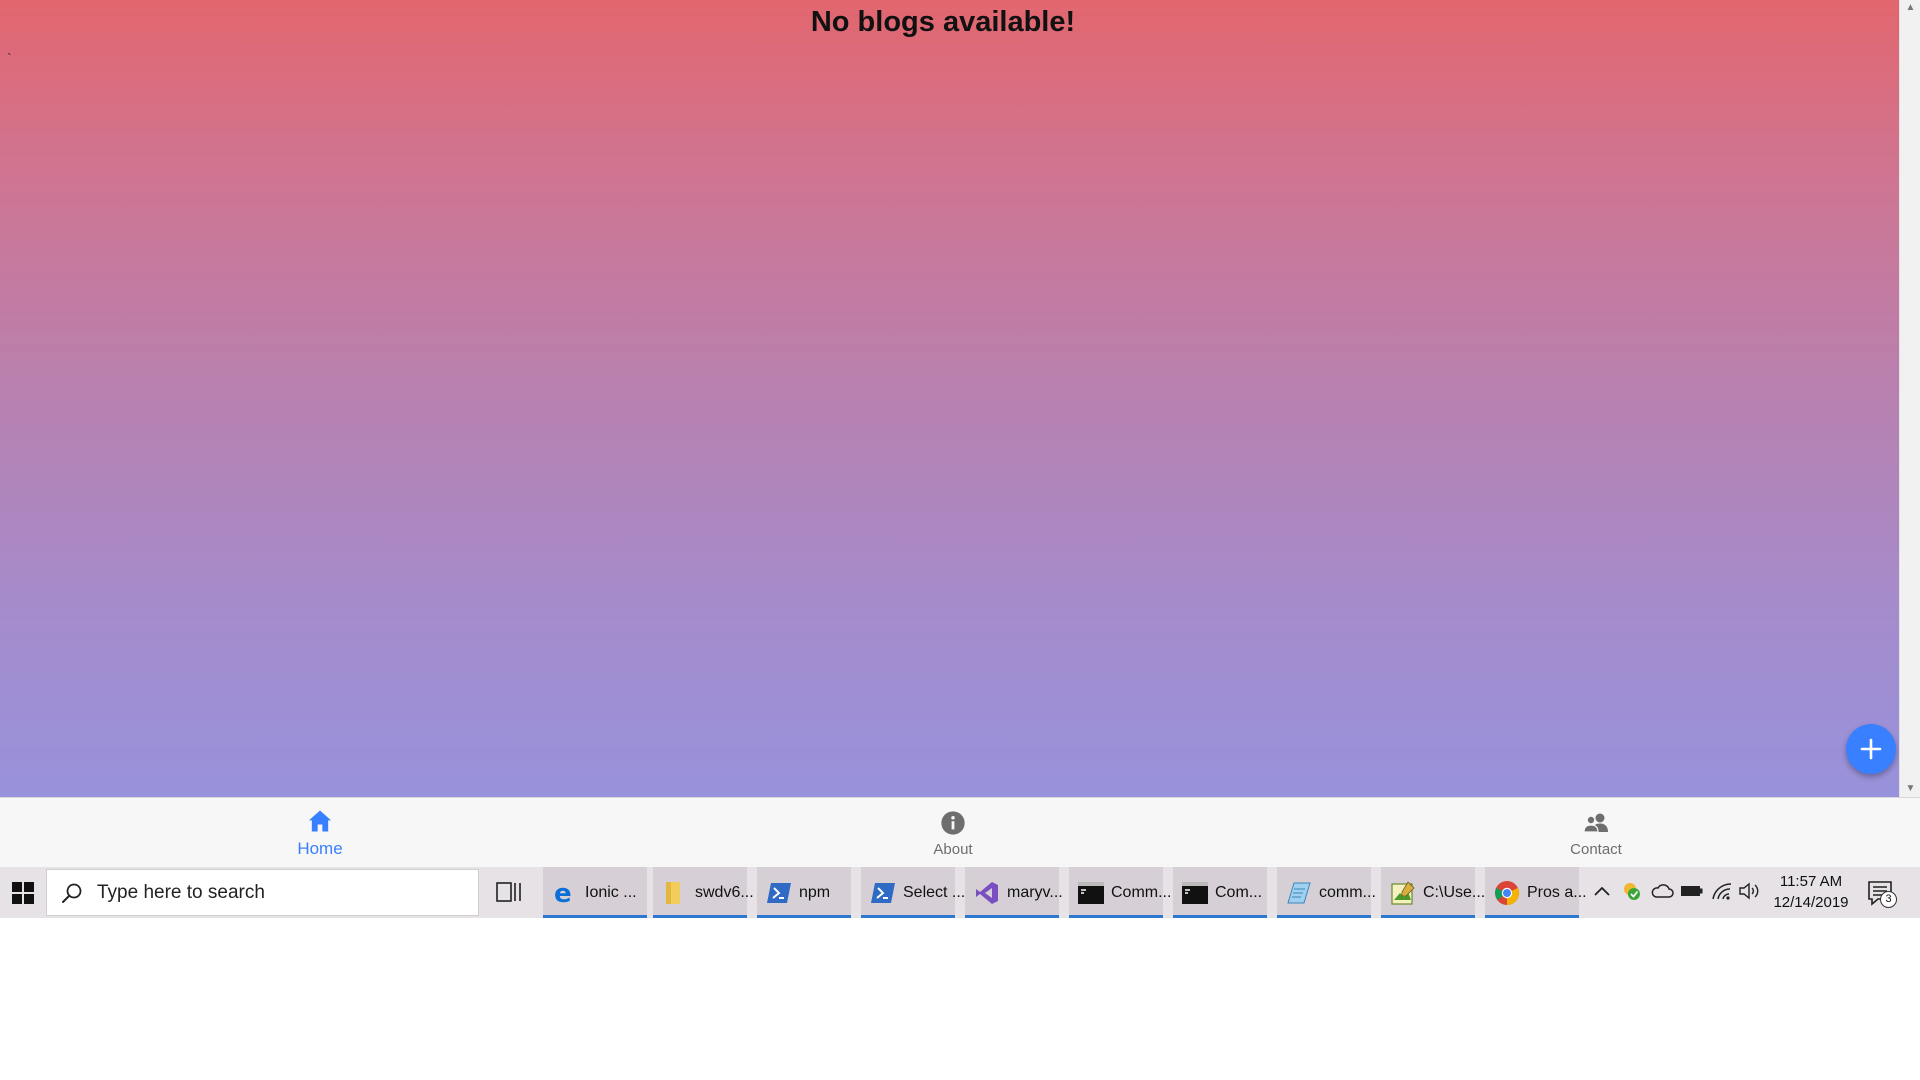  I want to click on clock-time: 11:57 AM, so click(1811, 881).